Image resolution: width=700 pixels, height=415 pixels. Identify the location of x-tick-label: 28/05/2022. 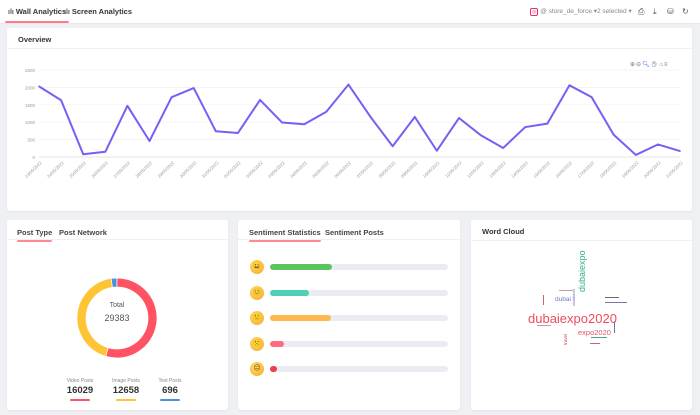
(143, 169).